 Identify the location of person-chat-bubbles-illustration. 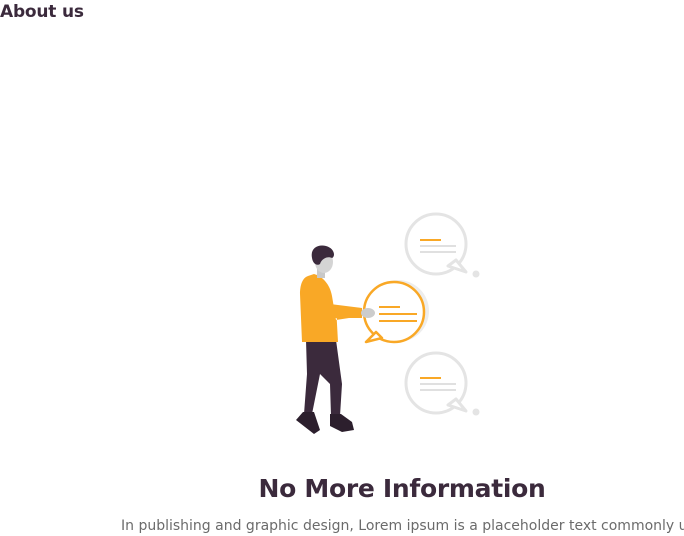
(390, 324).